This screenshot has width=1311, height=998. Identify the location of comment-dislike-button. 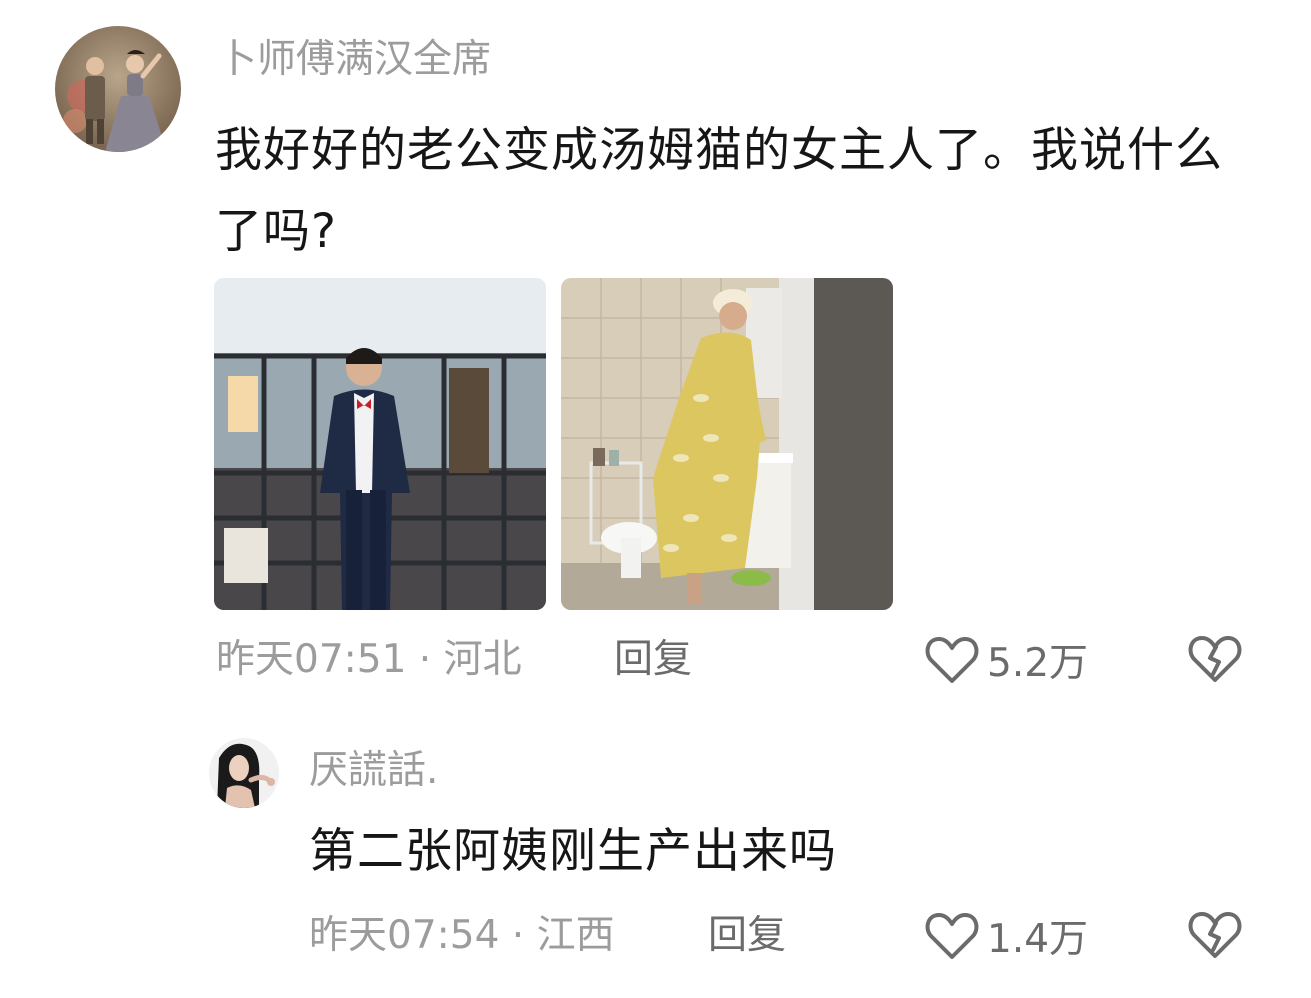
(1215, 660).